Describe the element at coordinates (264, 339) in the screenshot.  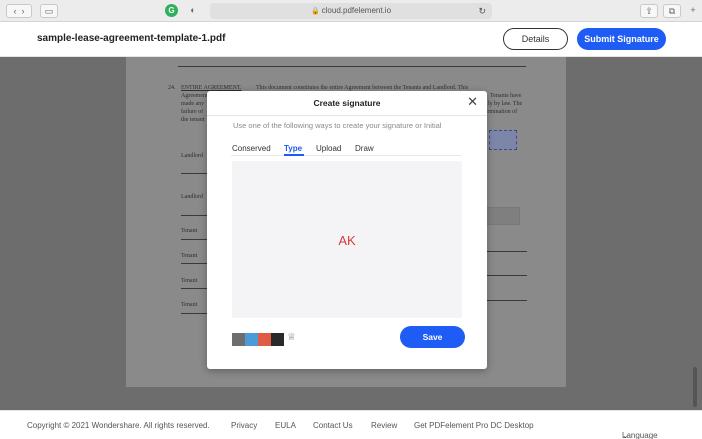
I see `color-swatch-red` at that location.